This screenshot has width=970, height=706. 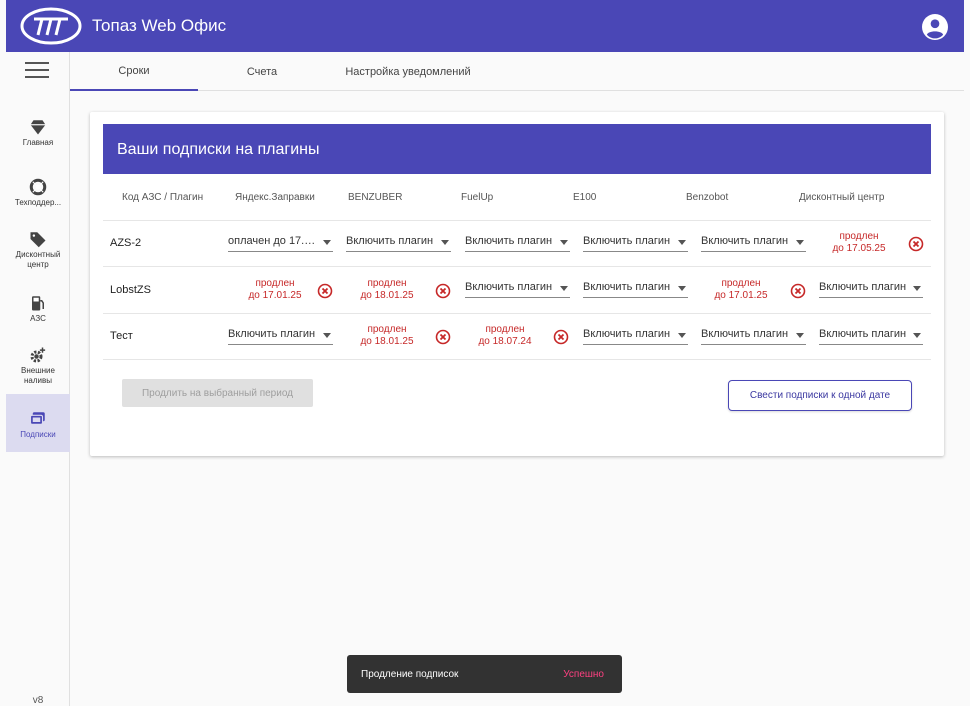 What do you see at coordinates (935, 27) in the screenshot?
I see `account-icon` at bounding box center [935, 27].